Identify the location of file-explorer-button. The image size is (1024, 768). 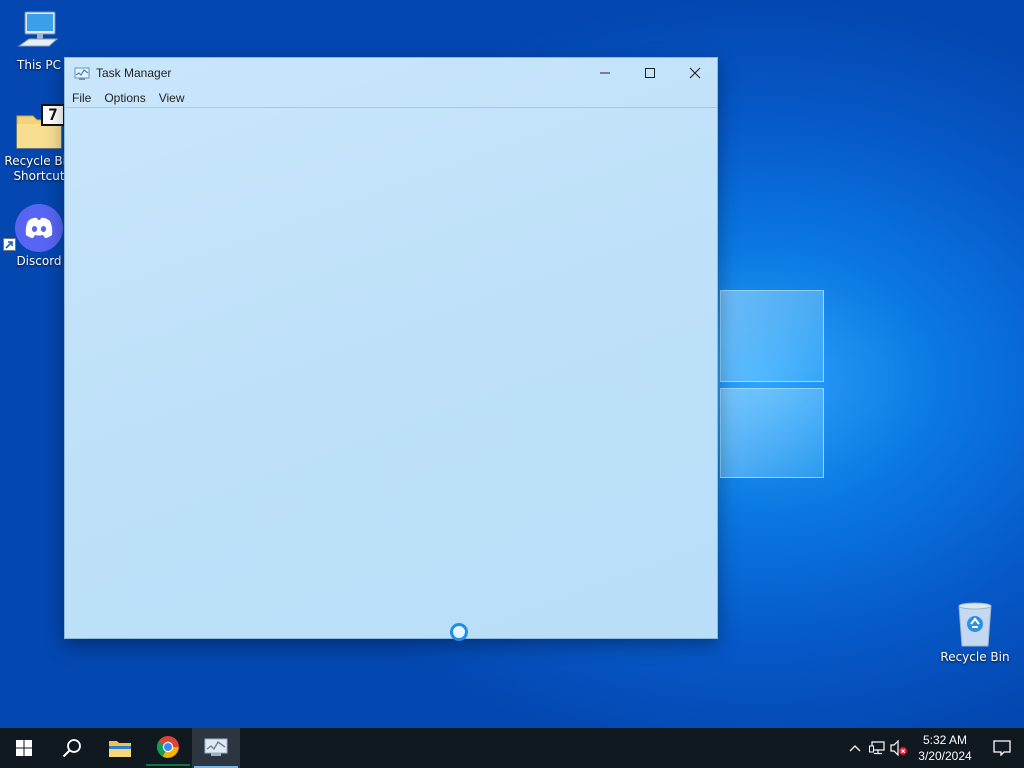
(120, 748).